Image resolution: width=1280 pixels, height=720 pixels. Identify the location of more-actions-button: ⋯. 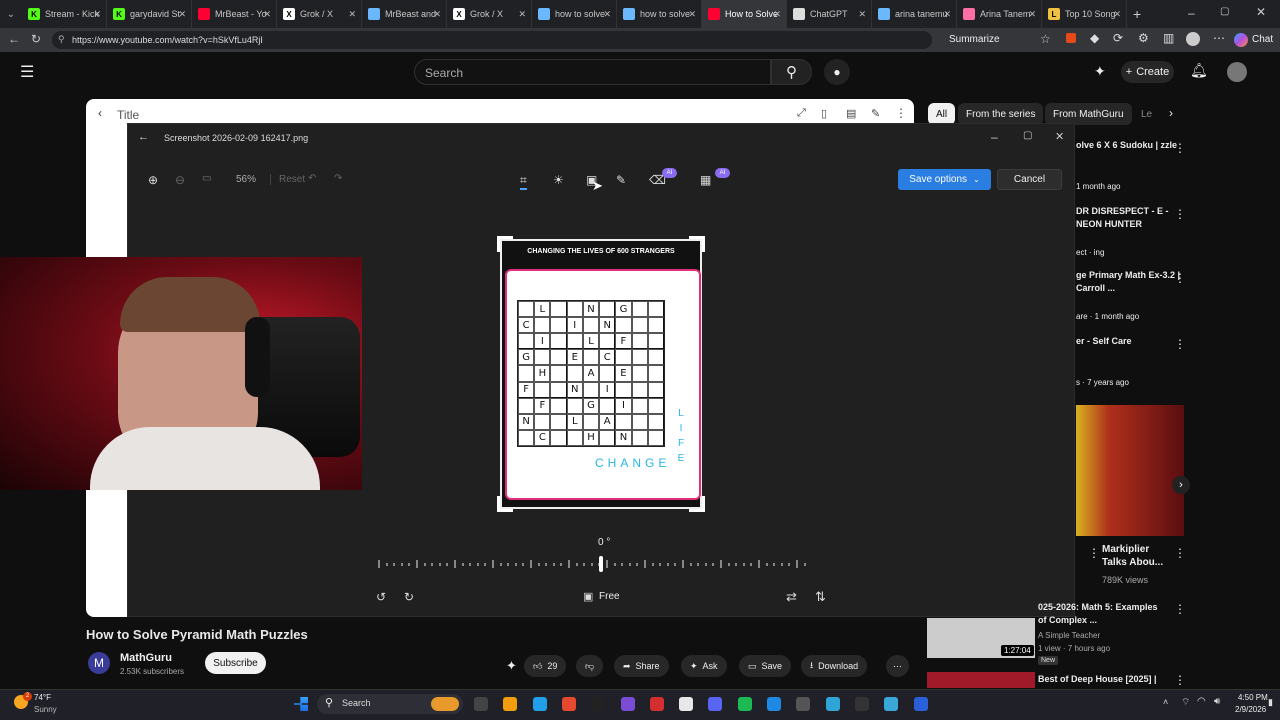
(897, 666).